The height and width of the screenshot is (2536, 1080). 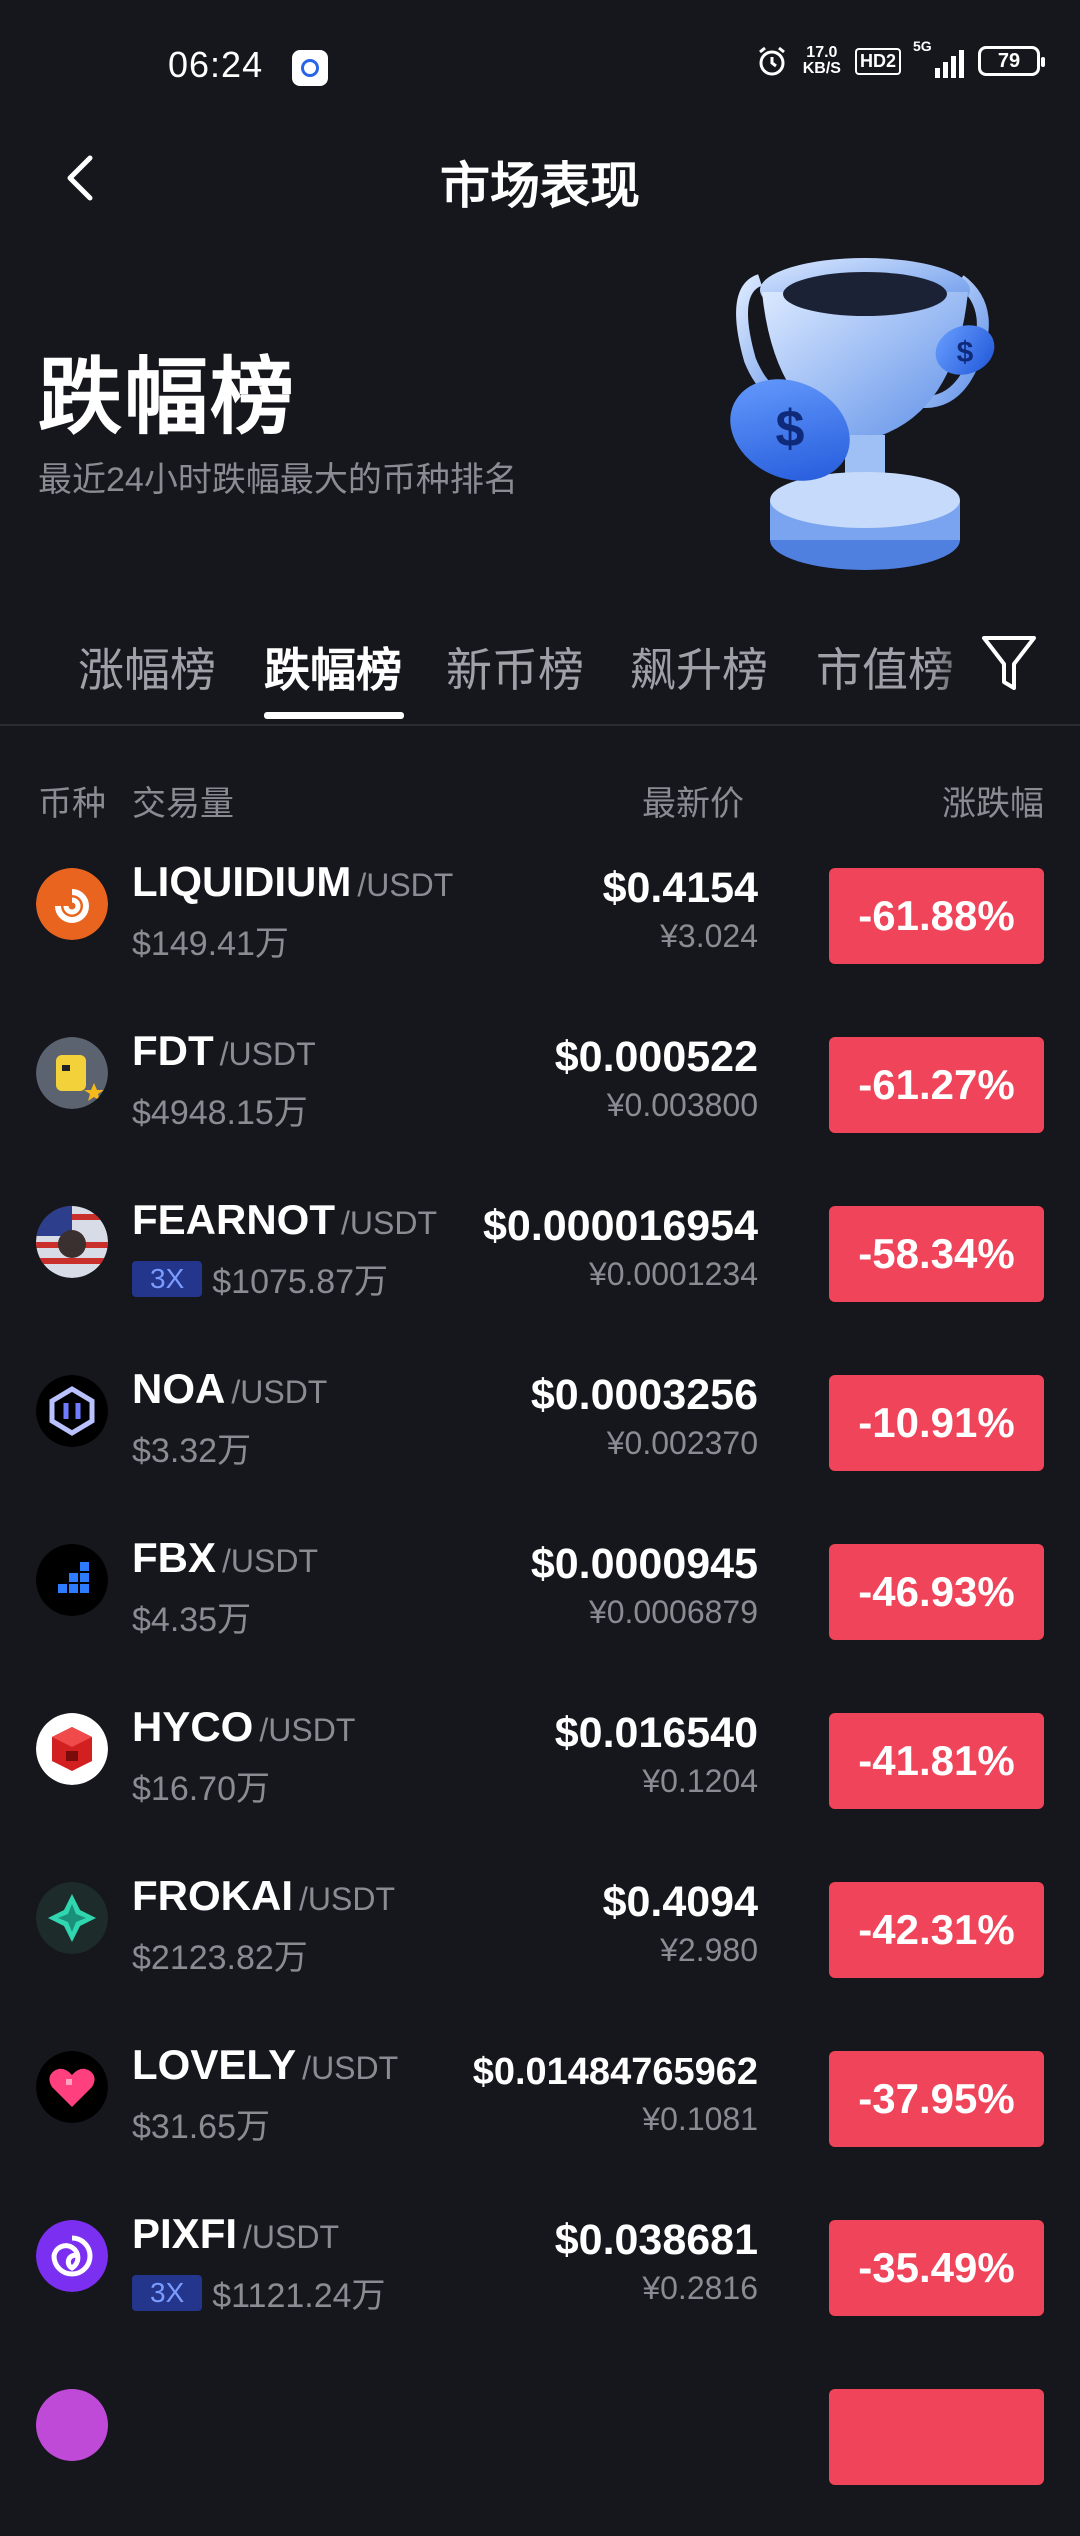 I want to click on change-badge: -61.88%, so click(x=936, y=916).